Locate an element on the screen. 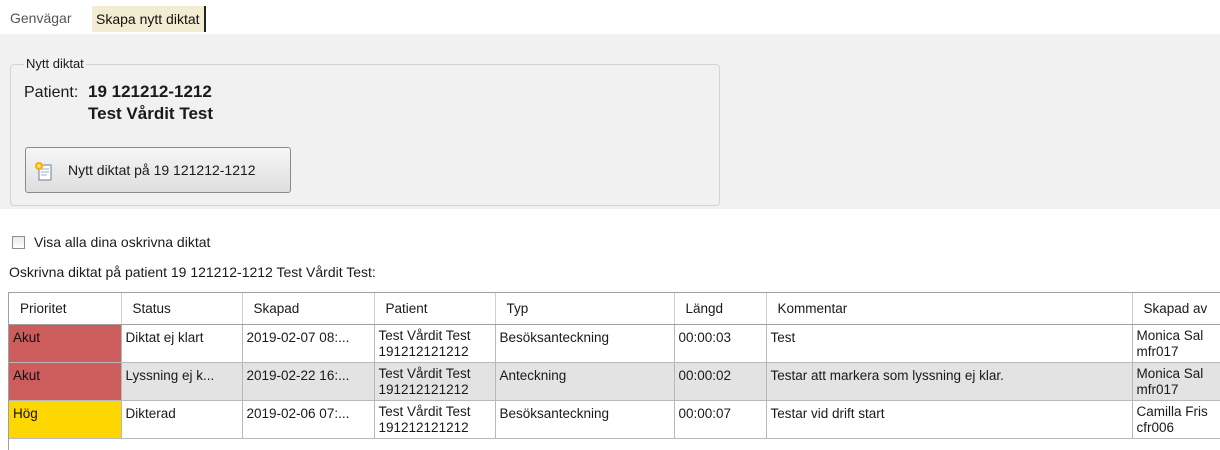 This screenshot has width=1220, height=450. groupbox-legend: Nytt diktat is located at coordinates (55, 63).